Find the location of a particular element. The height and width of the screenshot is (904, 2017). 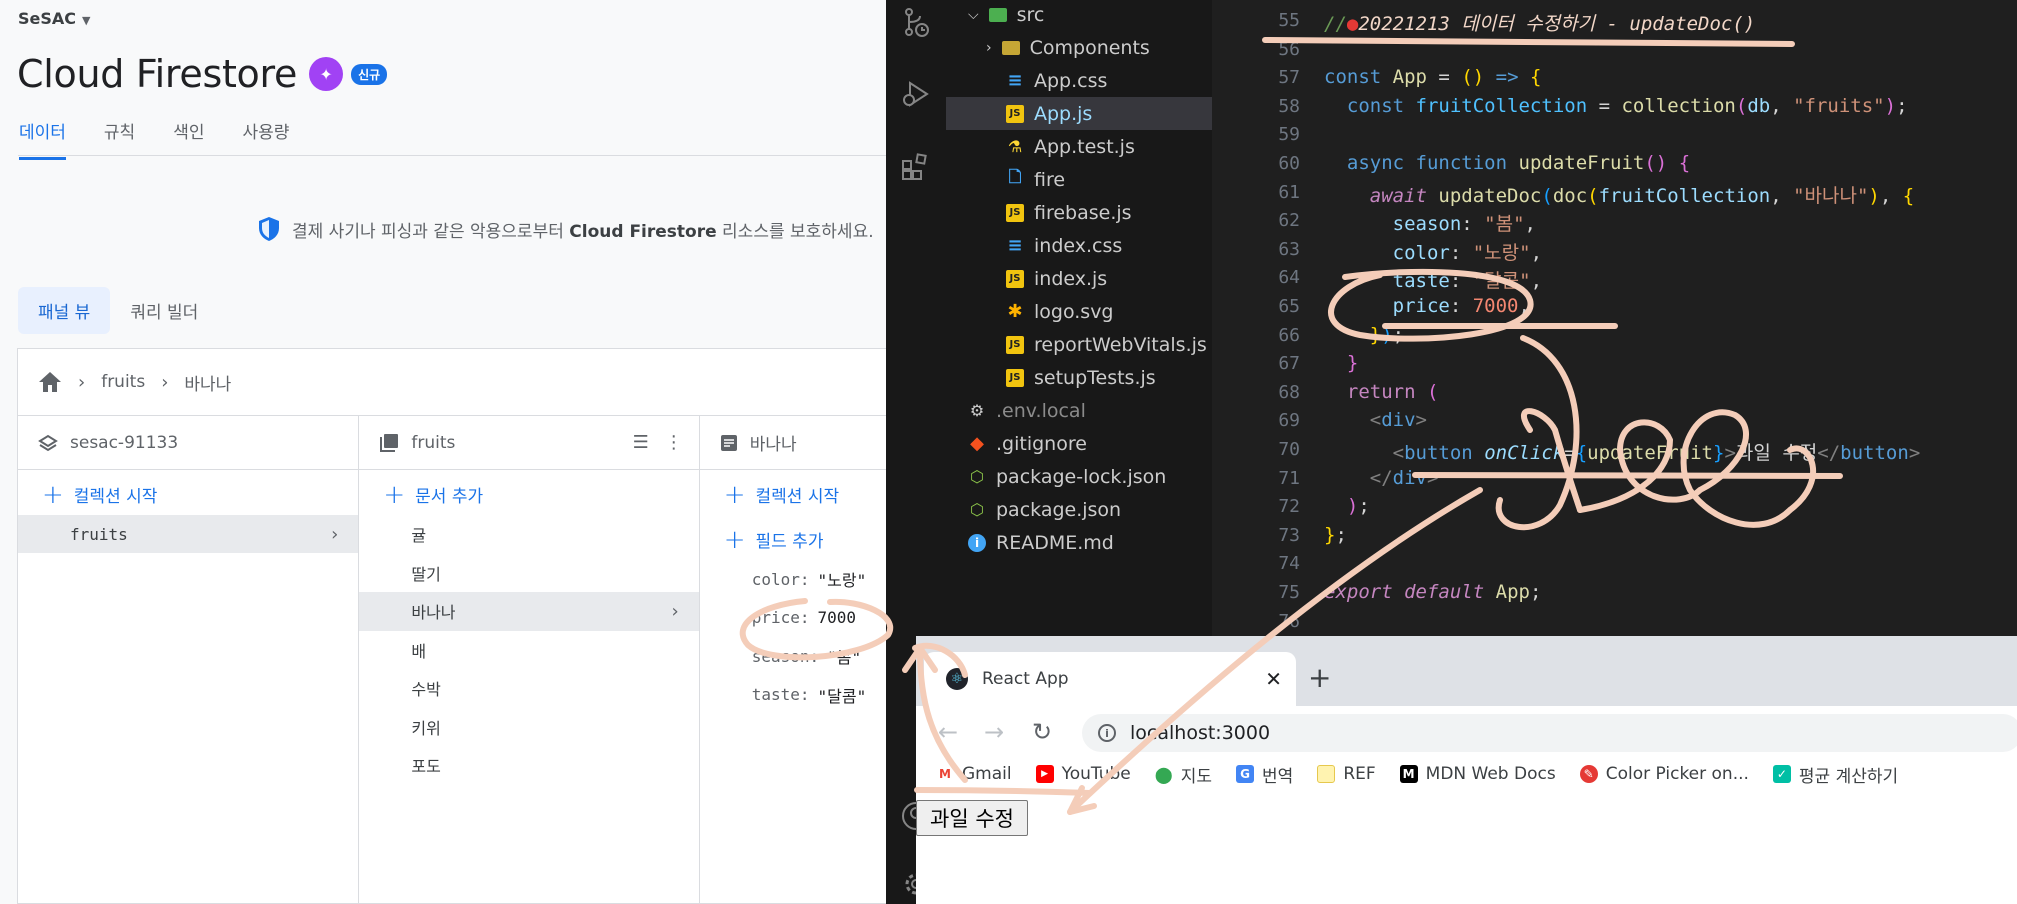

new-feature-icon: ✦ is located at coordinates (326, 74).